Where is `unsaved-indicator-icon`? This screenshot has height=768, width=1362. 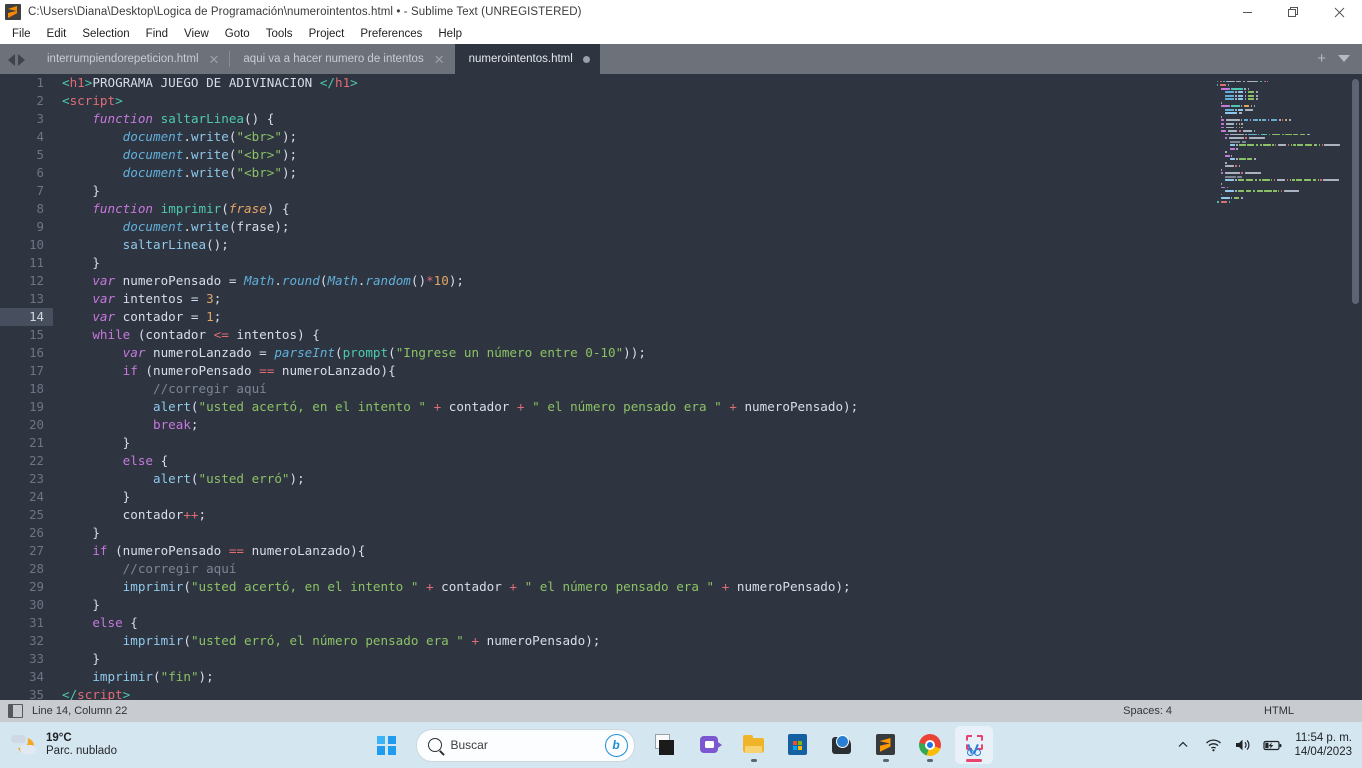 unsaved-indicator-icon is located at coordinates (586, 59).